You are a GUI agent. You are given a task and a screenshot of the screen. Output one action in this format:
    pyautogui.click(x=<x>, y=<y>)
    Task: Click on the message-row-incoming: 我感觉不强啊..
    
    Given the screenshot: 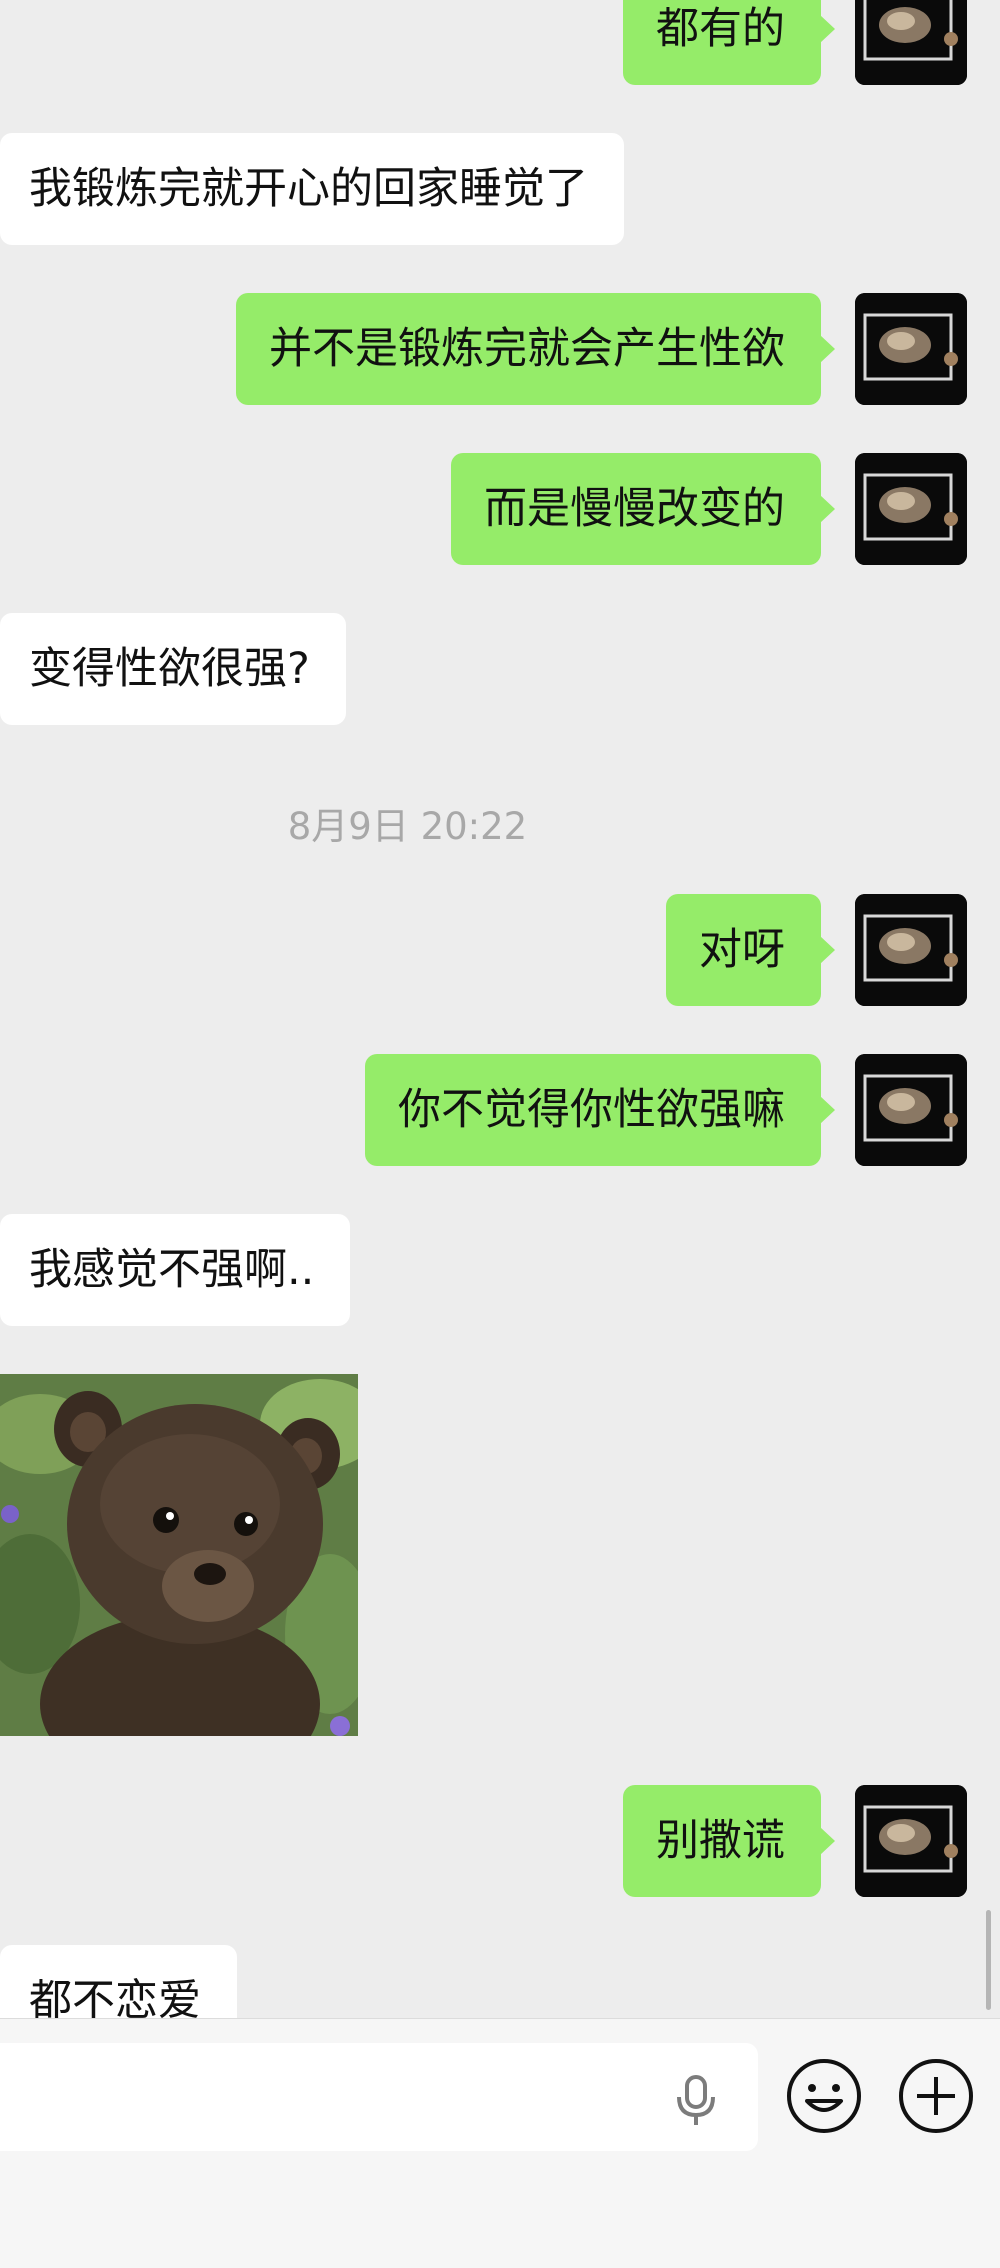 What is the action you would take?
    pyautogui.click(x=500, y=1270)
    